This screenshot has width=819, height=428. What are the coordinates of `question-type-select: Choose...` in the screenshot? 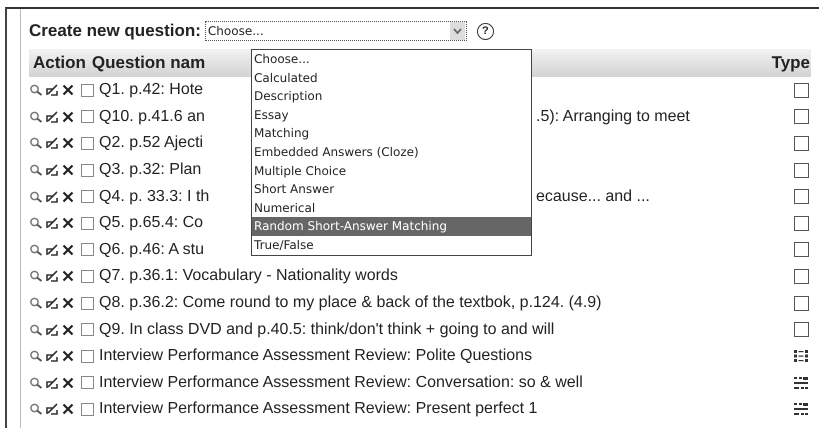 It's located at (335, 31).